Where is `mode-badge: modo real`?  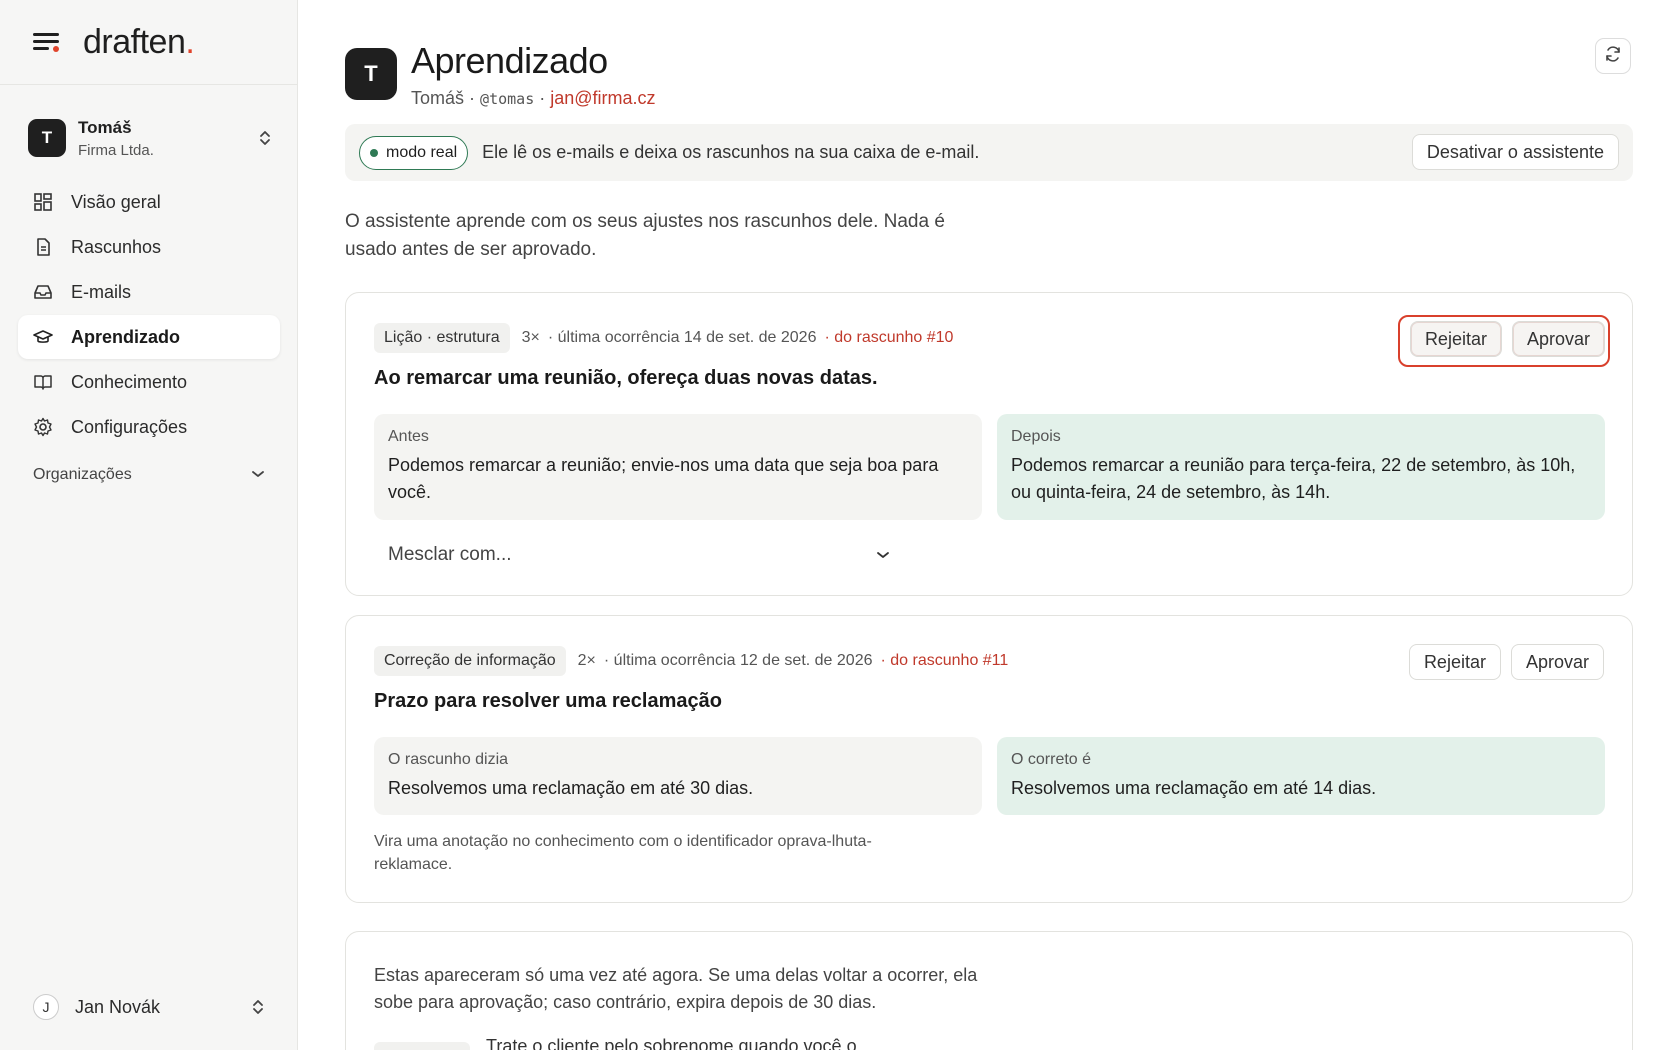 mode-badge: modo real is located at coordinates (414, 152).